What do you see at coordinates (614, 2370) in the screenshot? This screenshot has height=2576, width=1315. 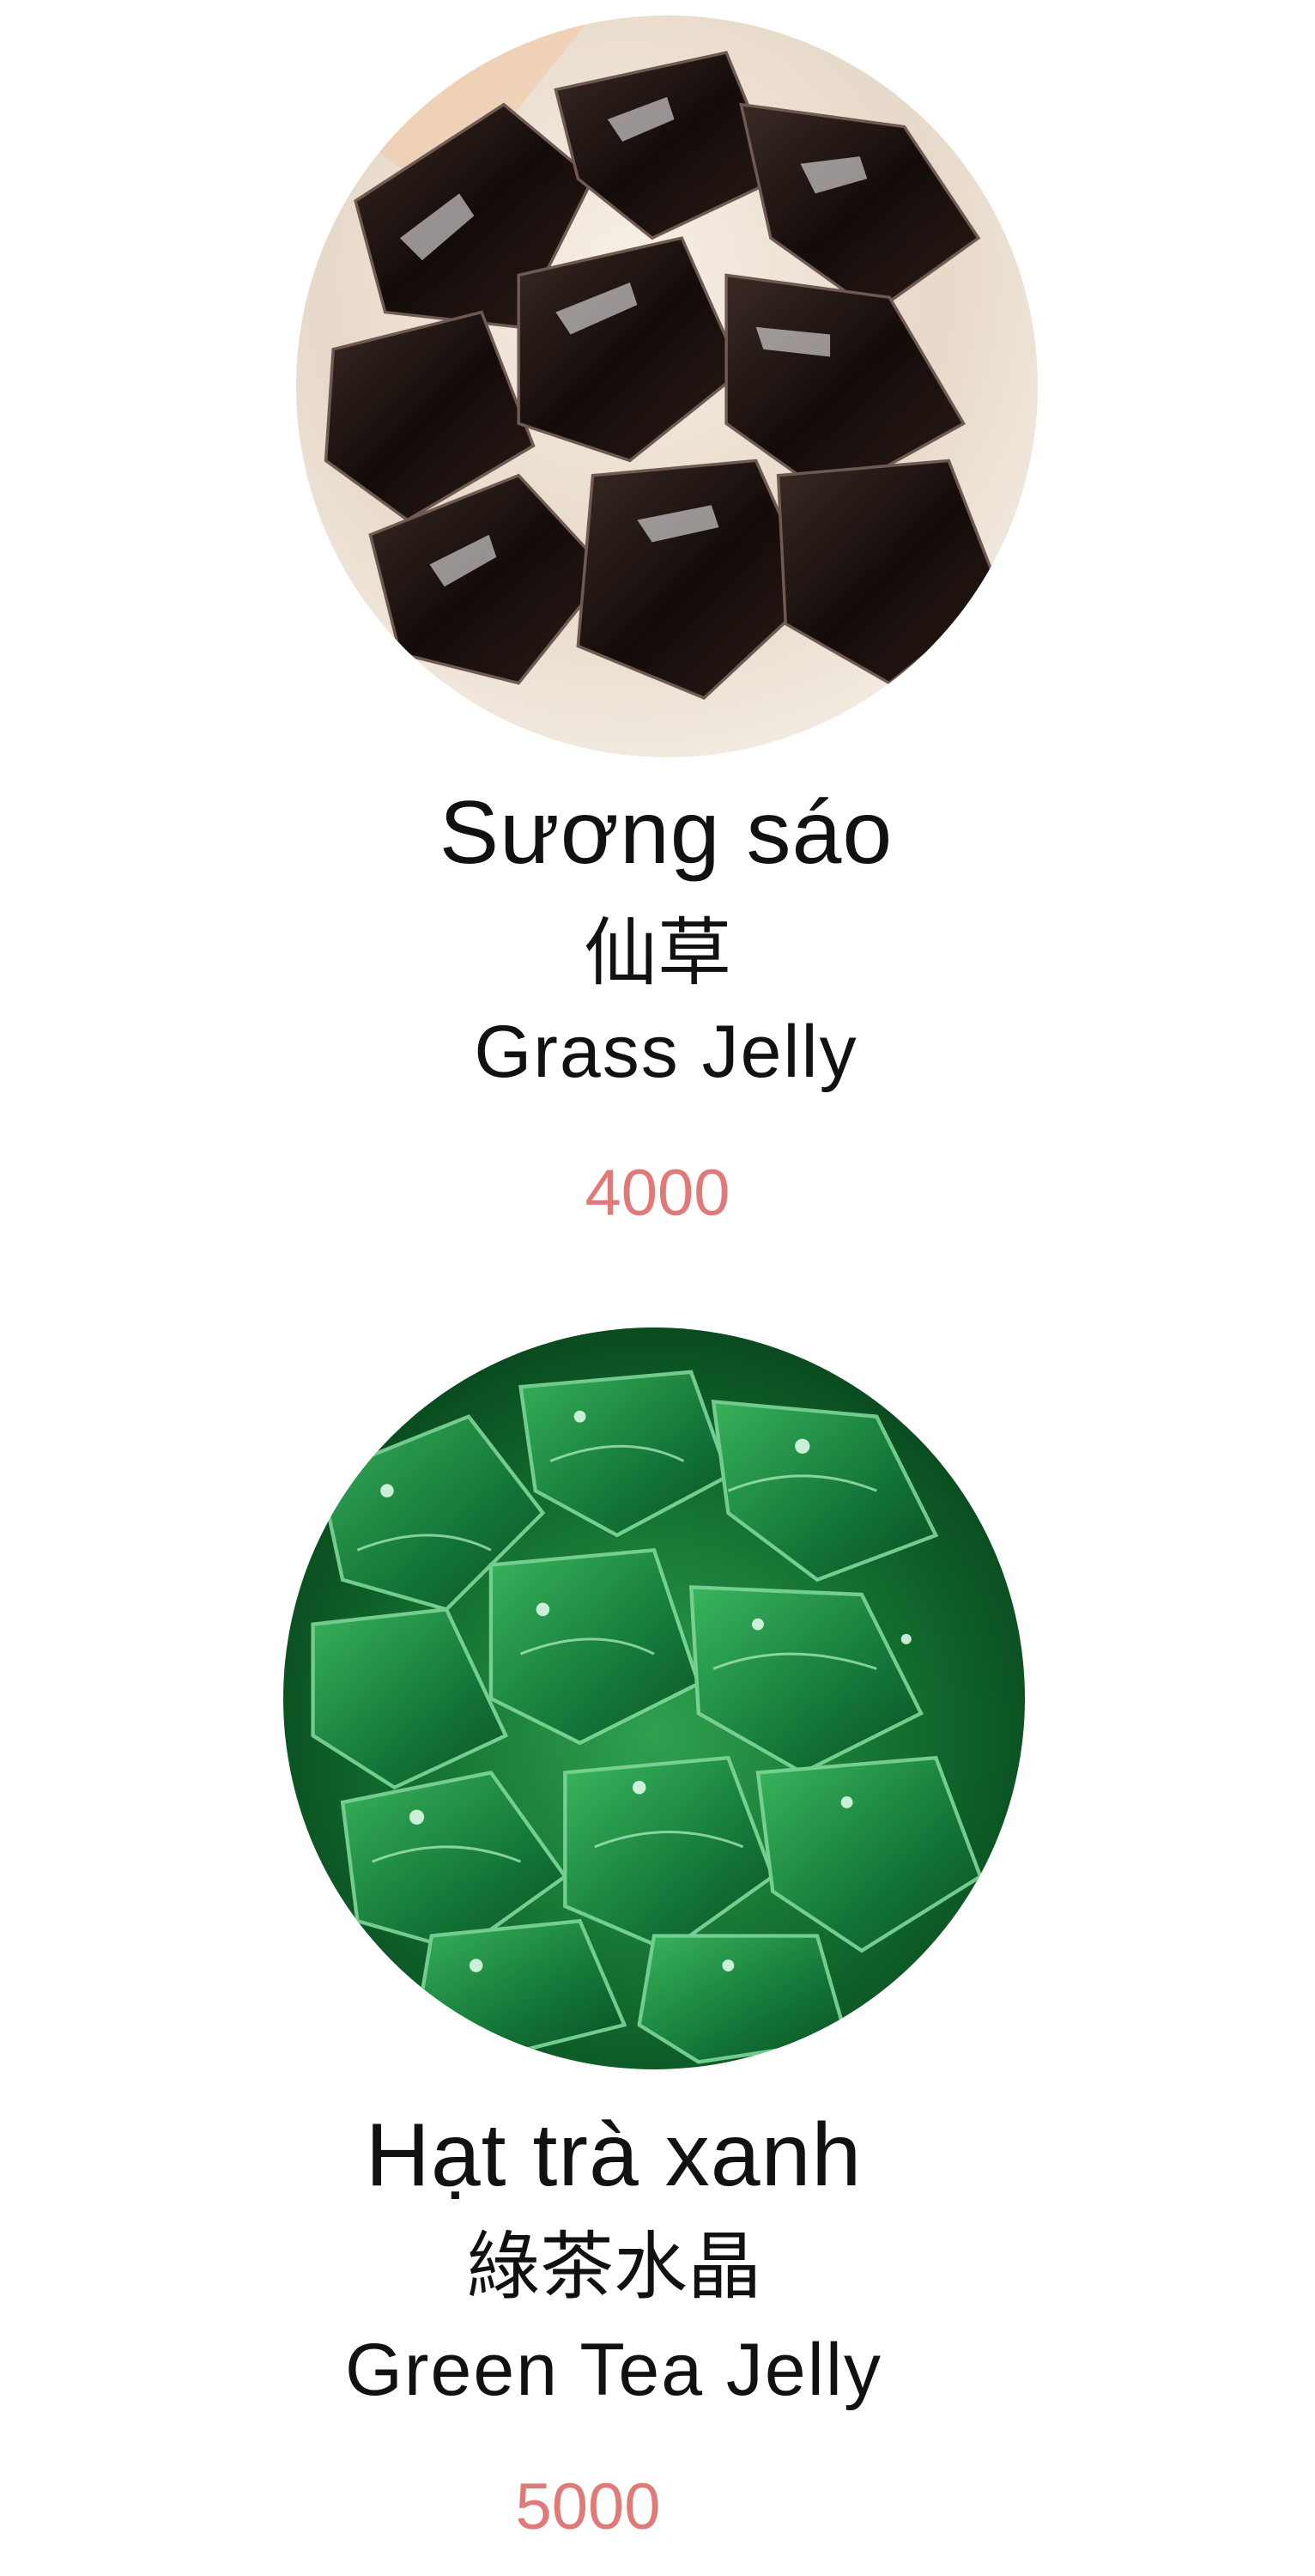 I see `item-name-english: Green Tea Jelly` at bounding box center [614, 2370].